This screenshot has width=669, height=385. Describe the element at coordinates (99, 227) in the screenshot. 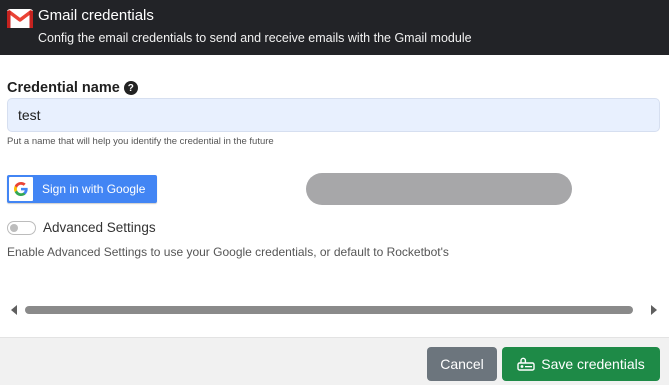

I see `advanced-settings-label: Advanced Settings` at that location.